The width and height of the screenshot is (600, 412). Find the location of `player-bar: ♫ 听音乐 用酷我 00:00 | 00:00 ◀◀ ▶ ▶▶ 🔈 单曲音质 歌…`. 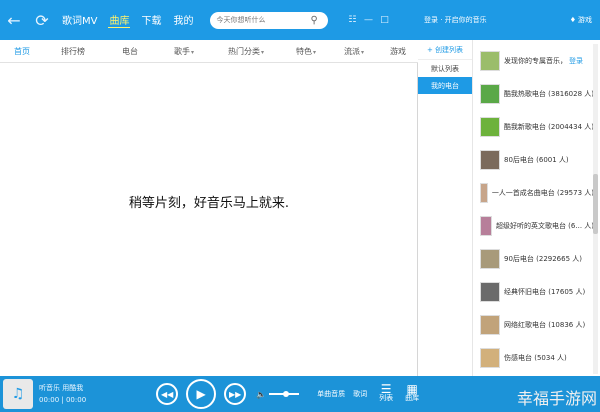

player-bar: ♫ 听音乐 用酷我 00:00 | 00:00 ◀◀ ▶ ▶▶ 🔈 单曲音质 歌… is located at coordinates (300, 394).